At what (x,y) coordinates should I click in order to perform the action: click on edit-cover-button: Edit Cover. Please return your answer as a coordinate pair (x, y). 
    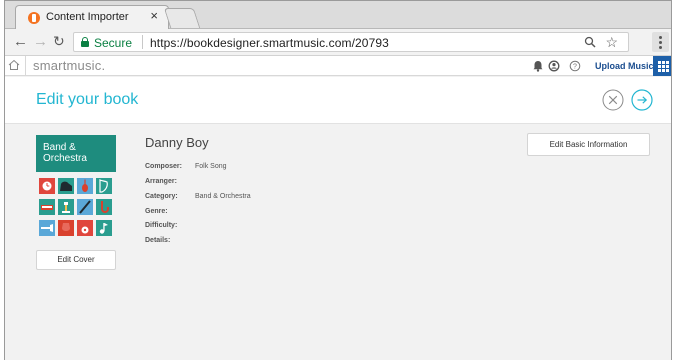
    Looking at the image, I should click on (76, 260).